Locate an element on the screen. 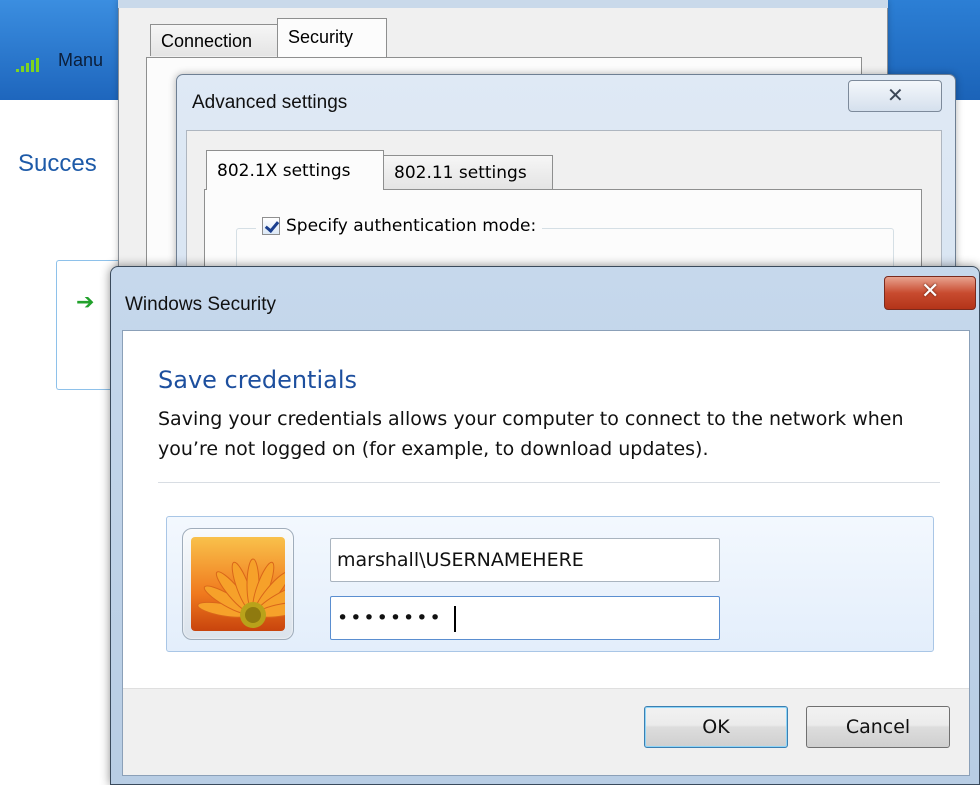  specify-auth-mode-checkbox is located at coordinates (271, 226).